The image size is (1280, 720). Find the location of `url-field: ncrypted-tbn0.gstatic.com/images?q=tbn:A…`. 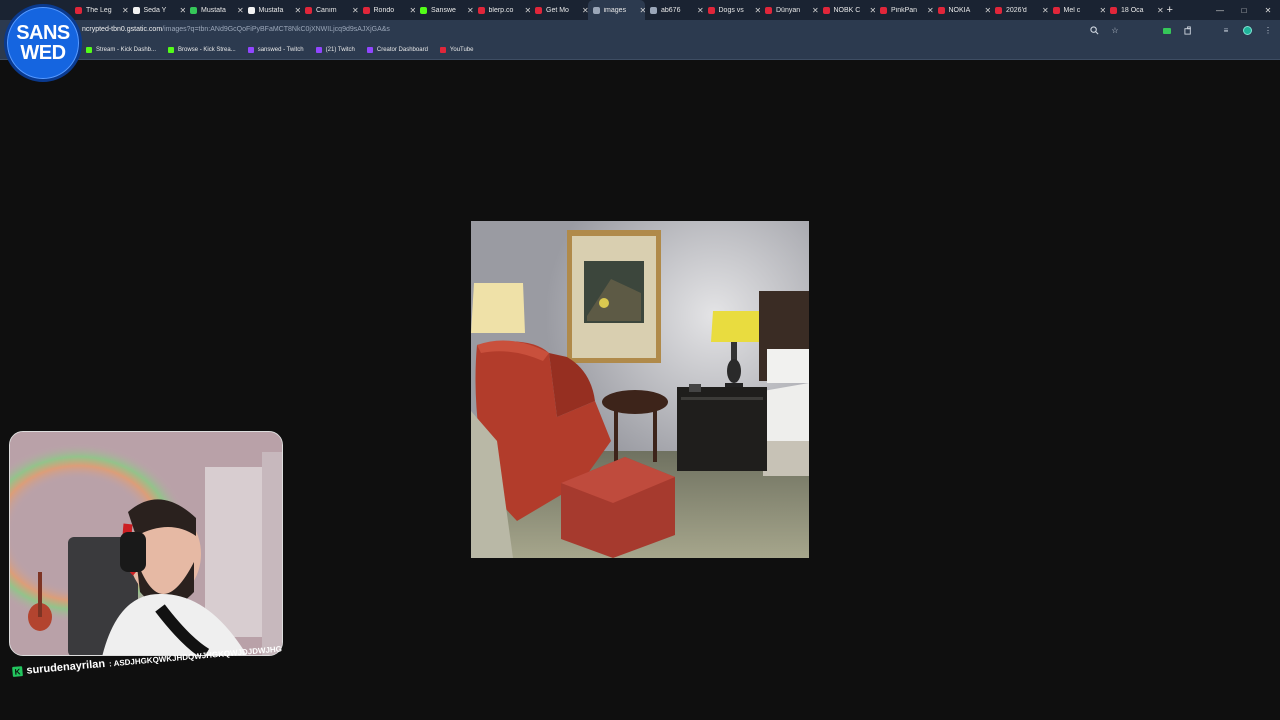

url-field: ncrypted-tbn0.gstatic.com/images?q=tbn:A… is located at coordinates (236, 29).